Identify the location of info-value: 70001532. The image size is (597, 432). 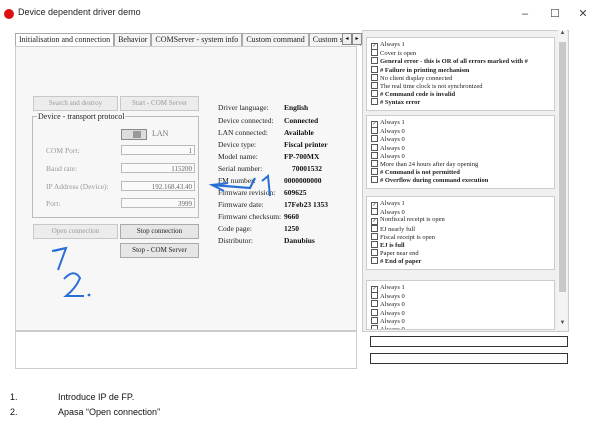
(307, 168).